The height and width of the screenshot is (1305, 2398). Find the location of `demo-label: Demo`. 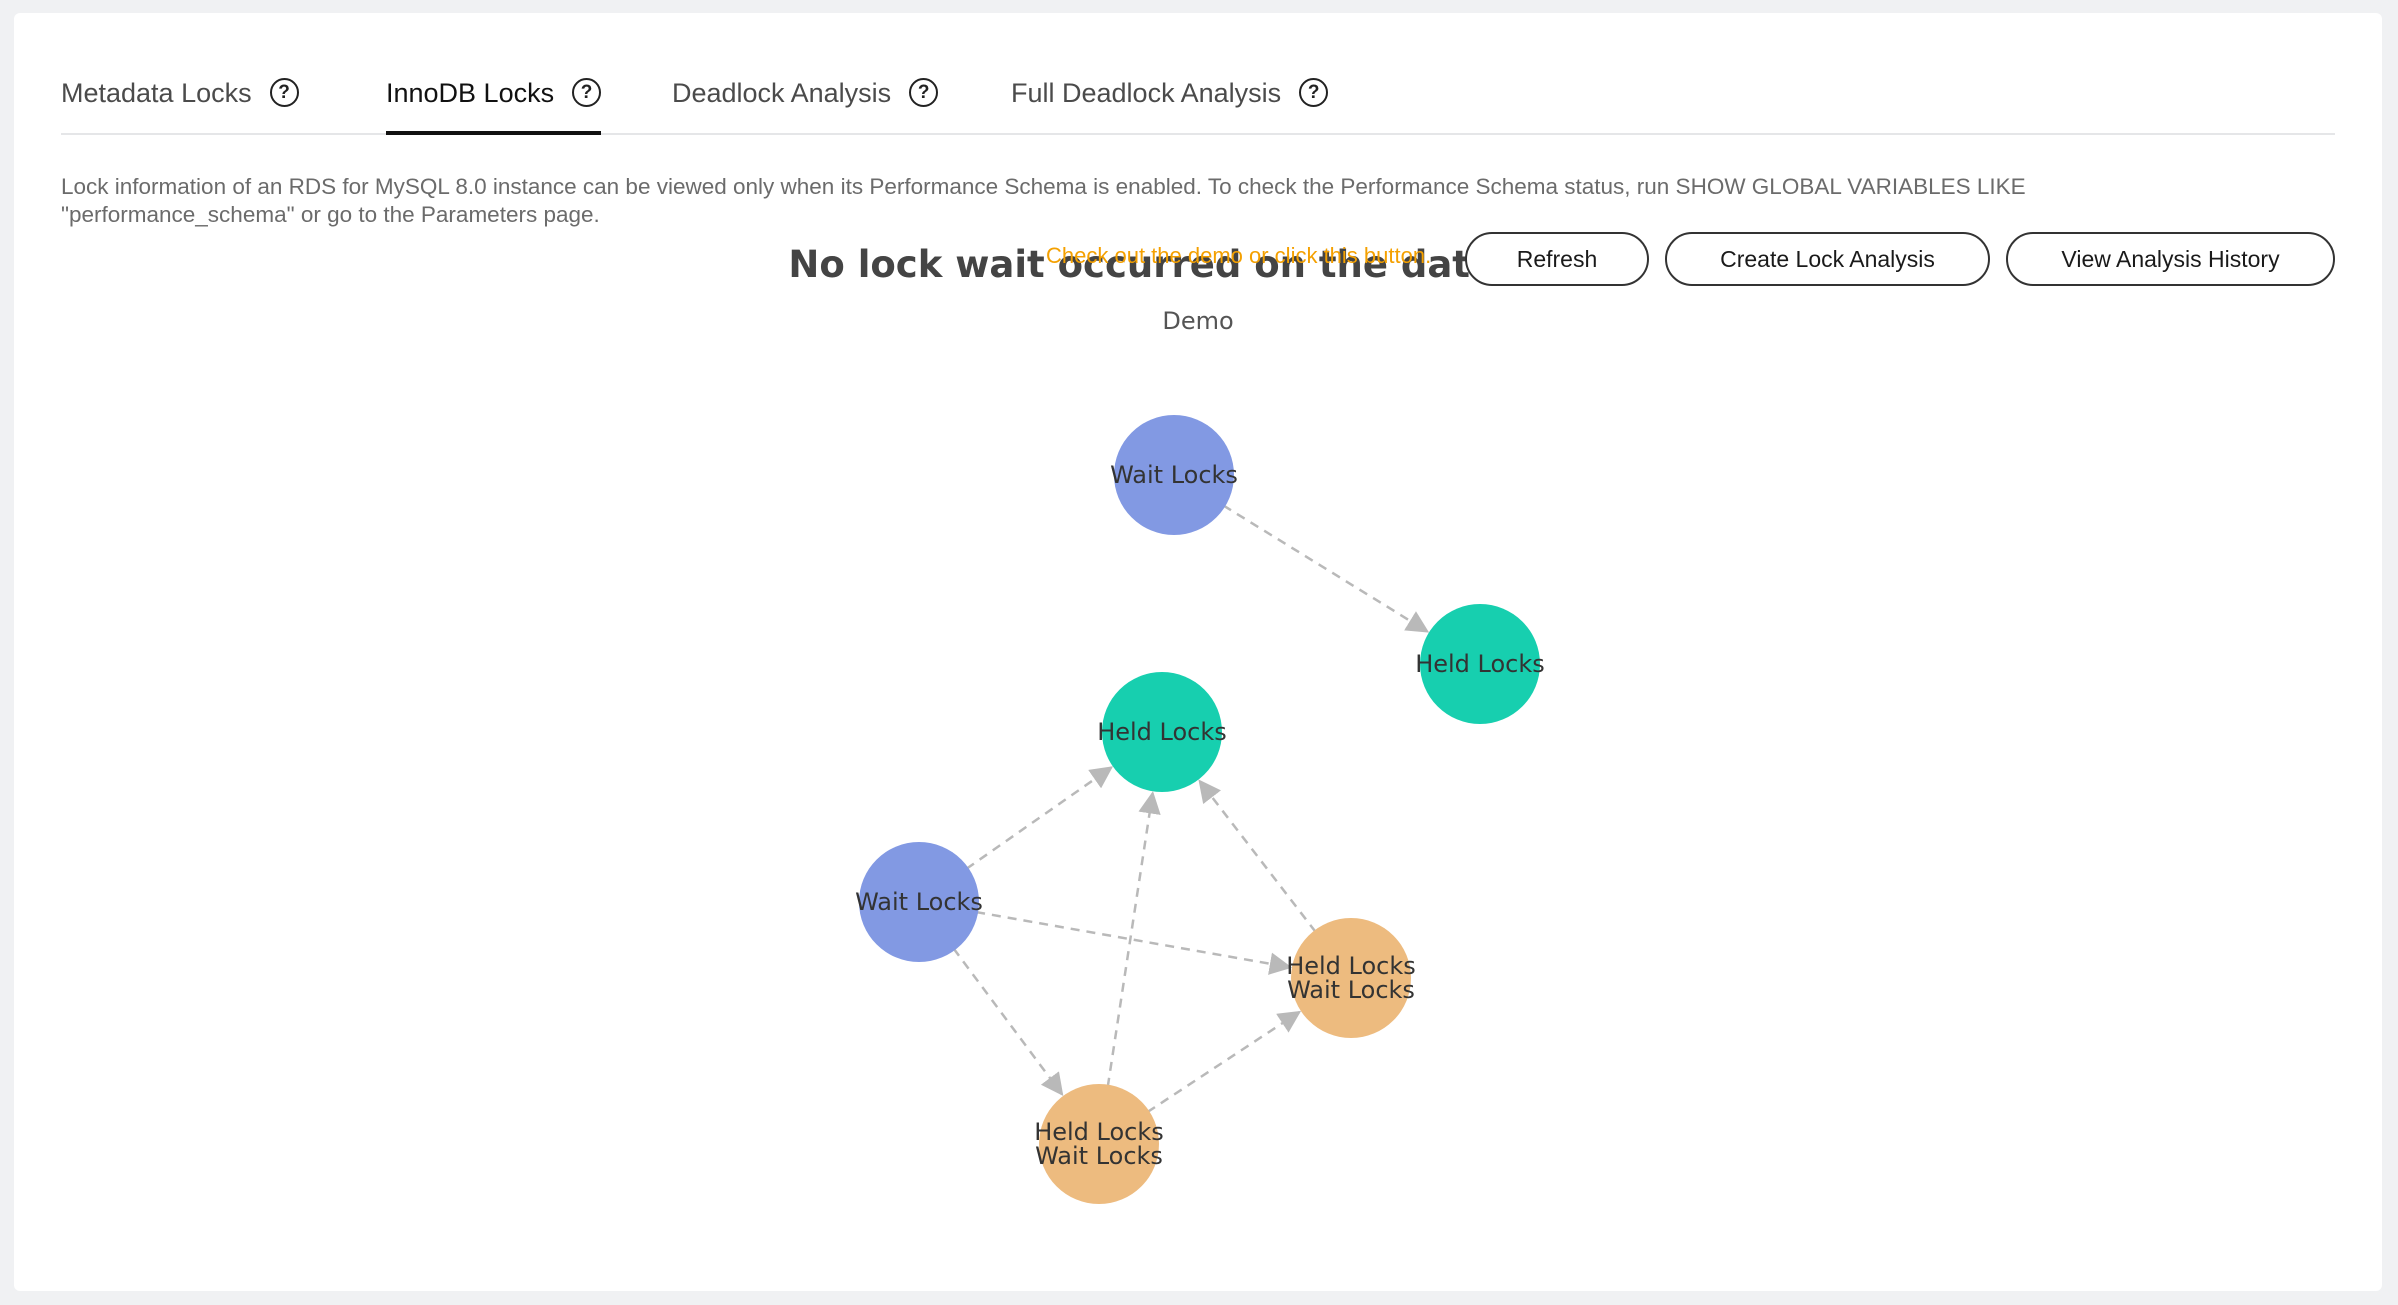

demo-label: Demo is located at coordinates (1198, 321).